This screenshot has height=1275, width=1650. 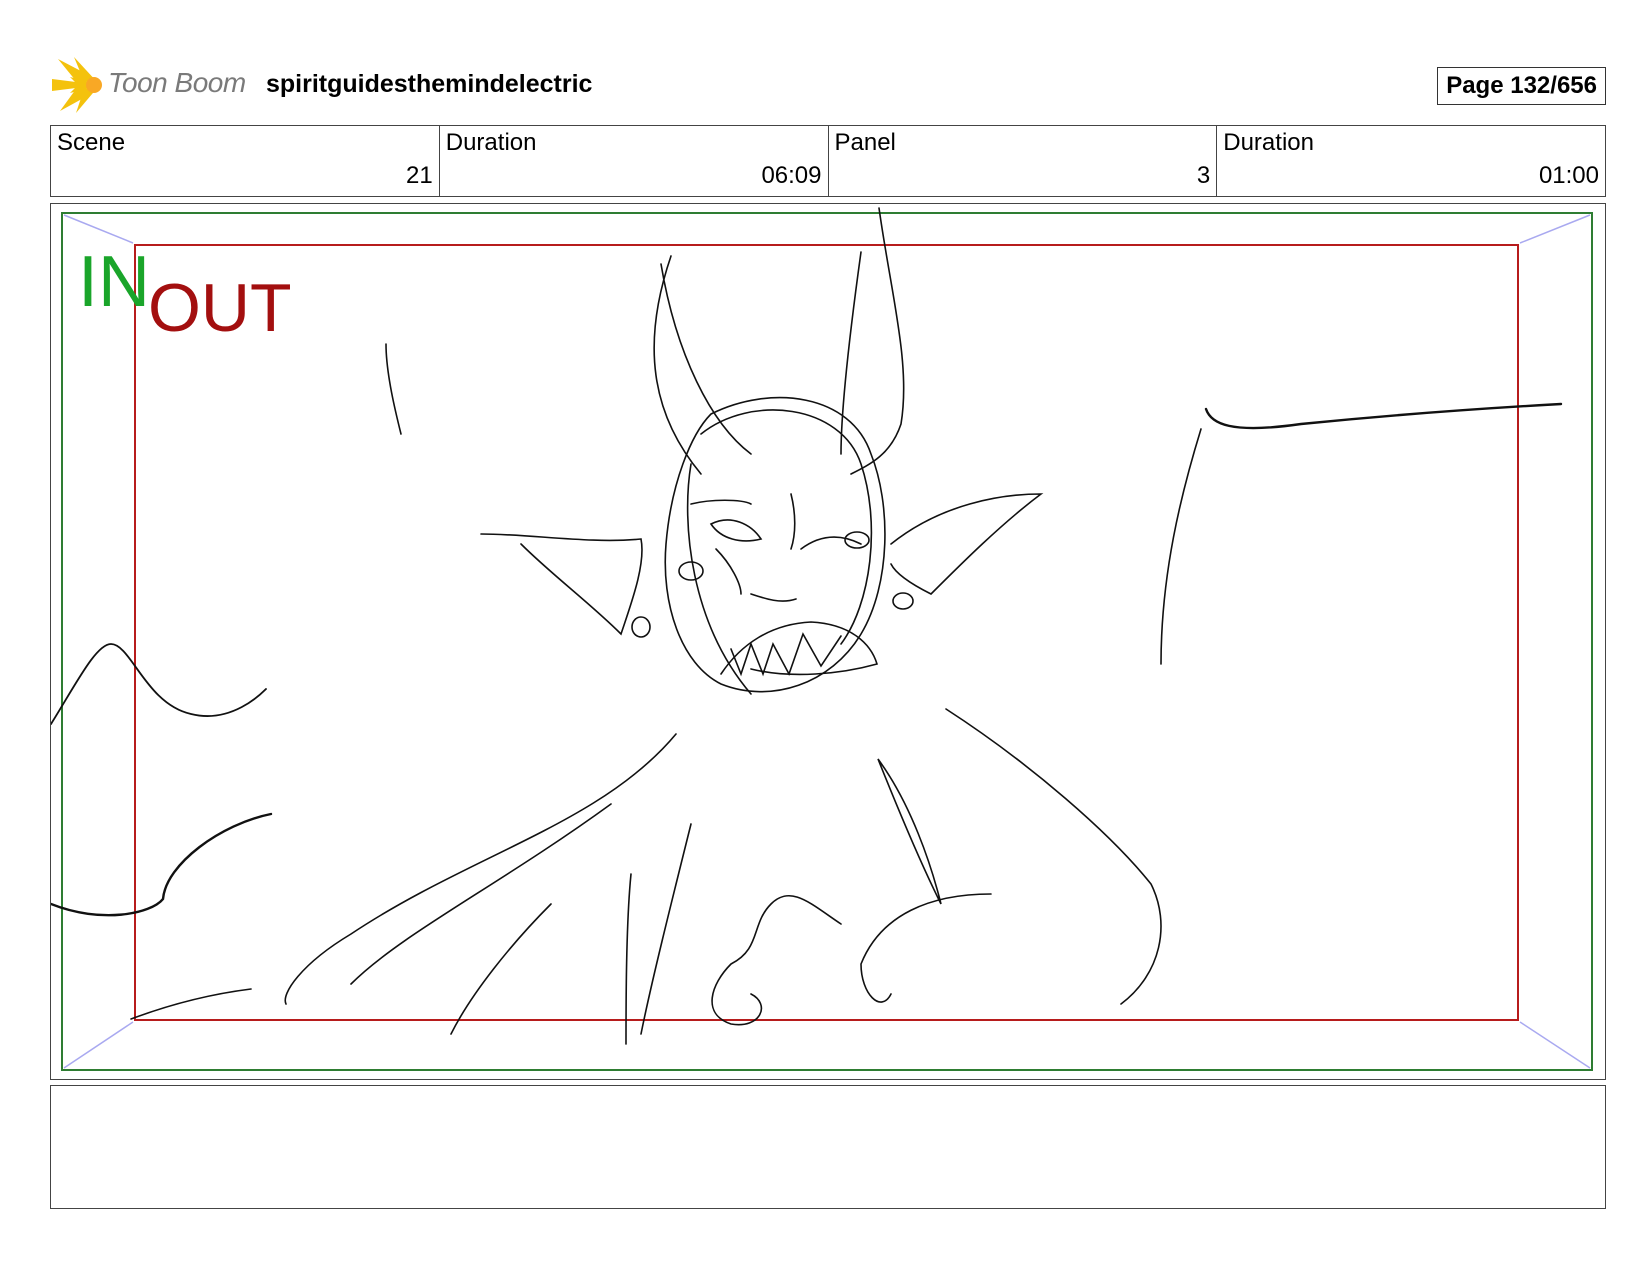 I want to click on panel-duration-label: Duration, so click(x=1268, y=142).